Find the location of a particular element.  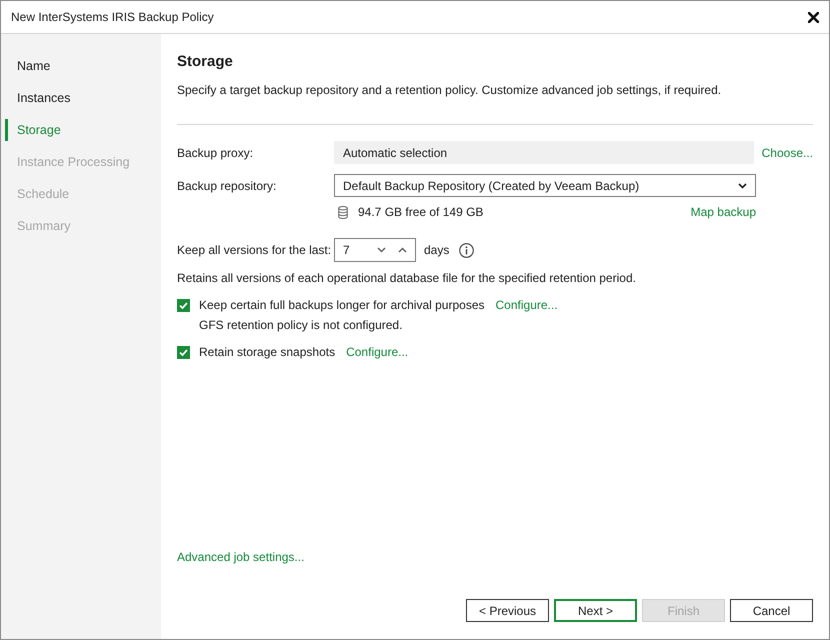

chevron-up-icon is located at coordinates (402, 250).